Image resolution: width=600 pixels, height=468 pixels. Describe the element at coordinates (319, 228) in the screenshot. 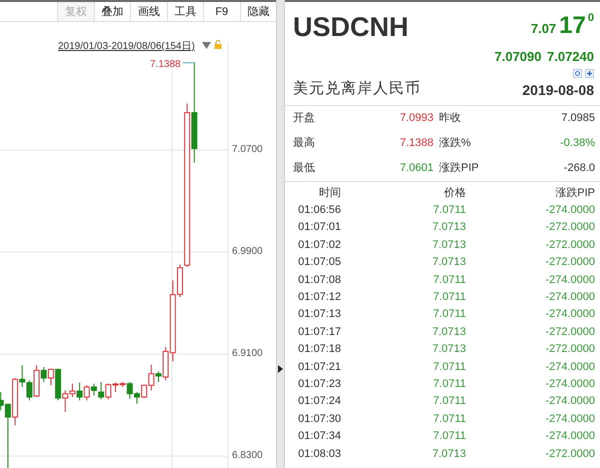

I see `table-cell-text: 01:07:01` at that location.